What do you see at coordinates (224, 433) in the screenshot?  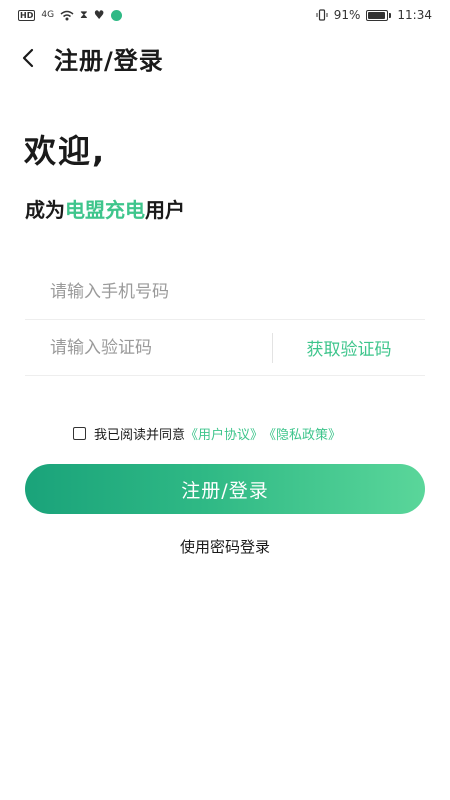 I see `user-agreement-link: 《用户协议》` at bounding box center [224, 433].